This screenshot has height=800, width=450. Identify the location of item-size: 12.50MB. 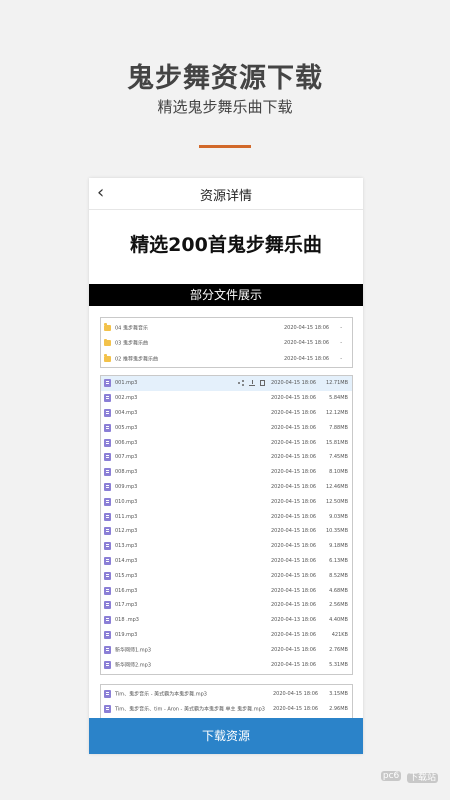
(336, 501).